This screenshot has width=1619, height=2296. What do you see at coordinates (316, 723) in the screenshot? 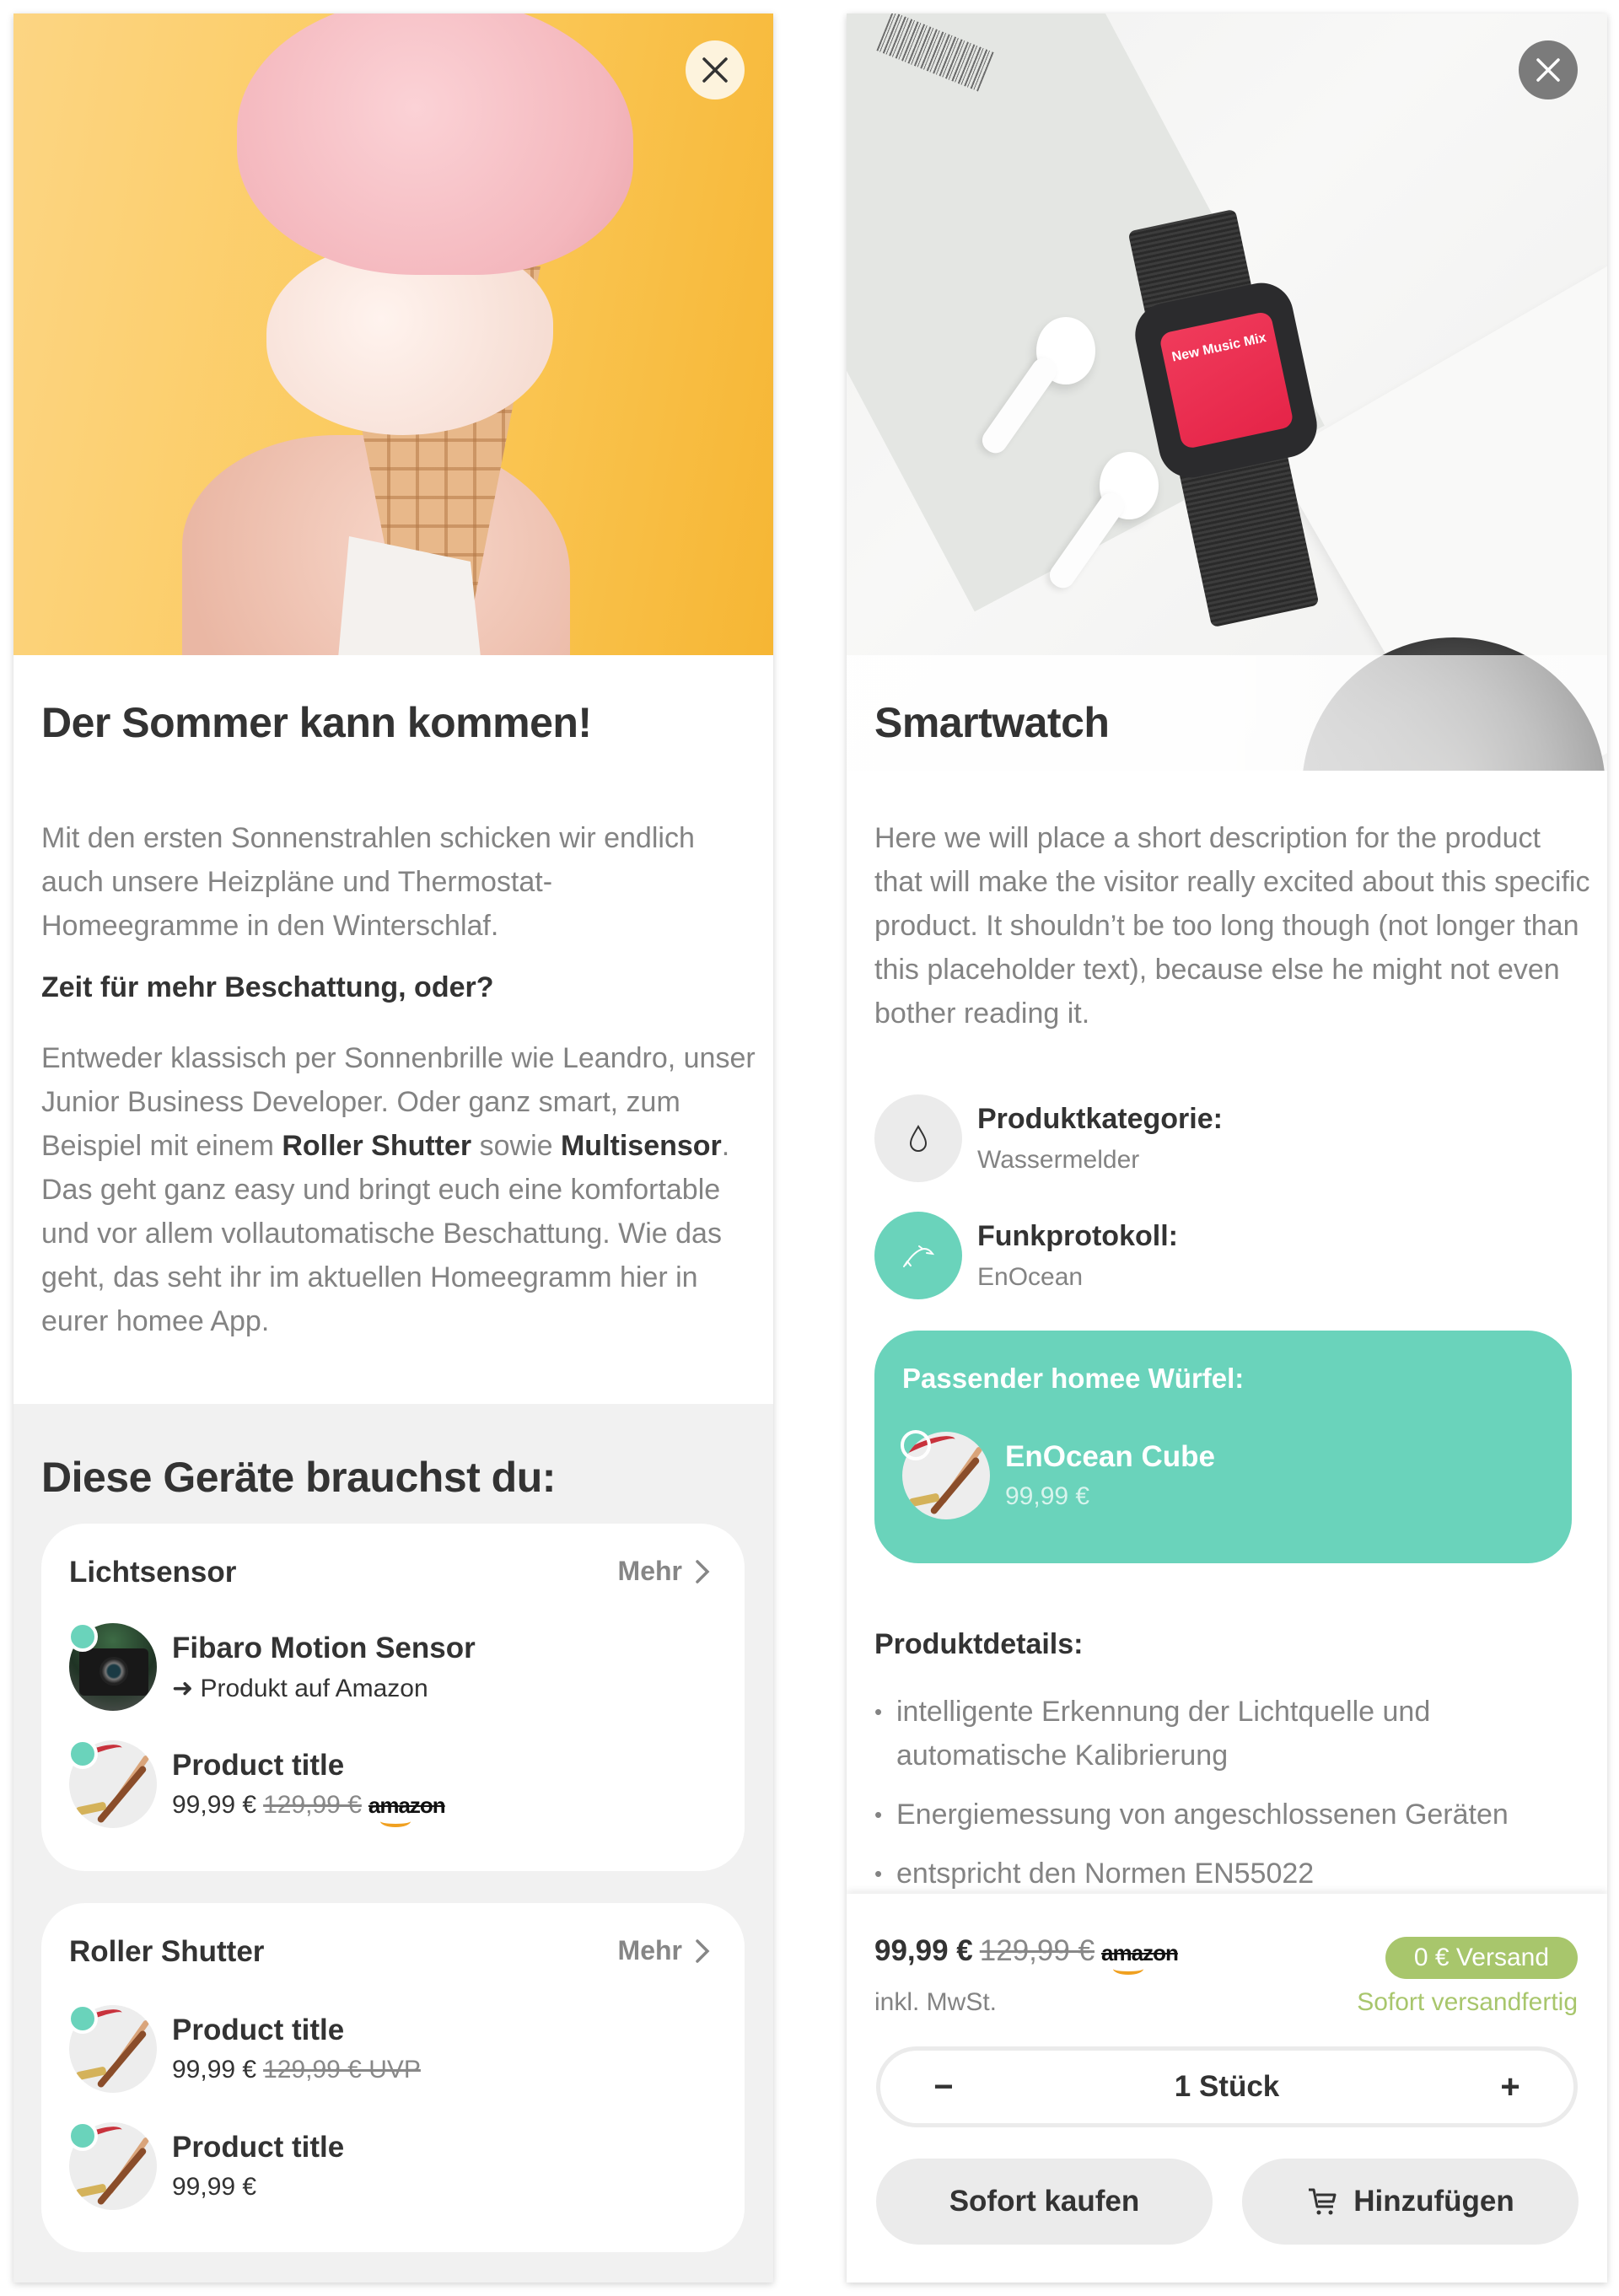
I see `article-title: Der Sommer kann kommen!` at bounding box center [316, 723].